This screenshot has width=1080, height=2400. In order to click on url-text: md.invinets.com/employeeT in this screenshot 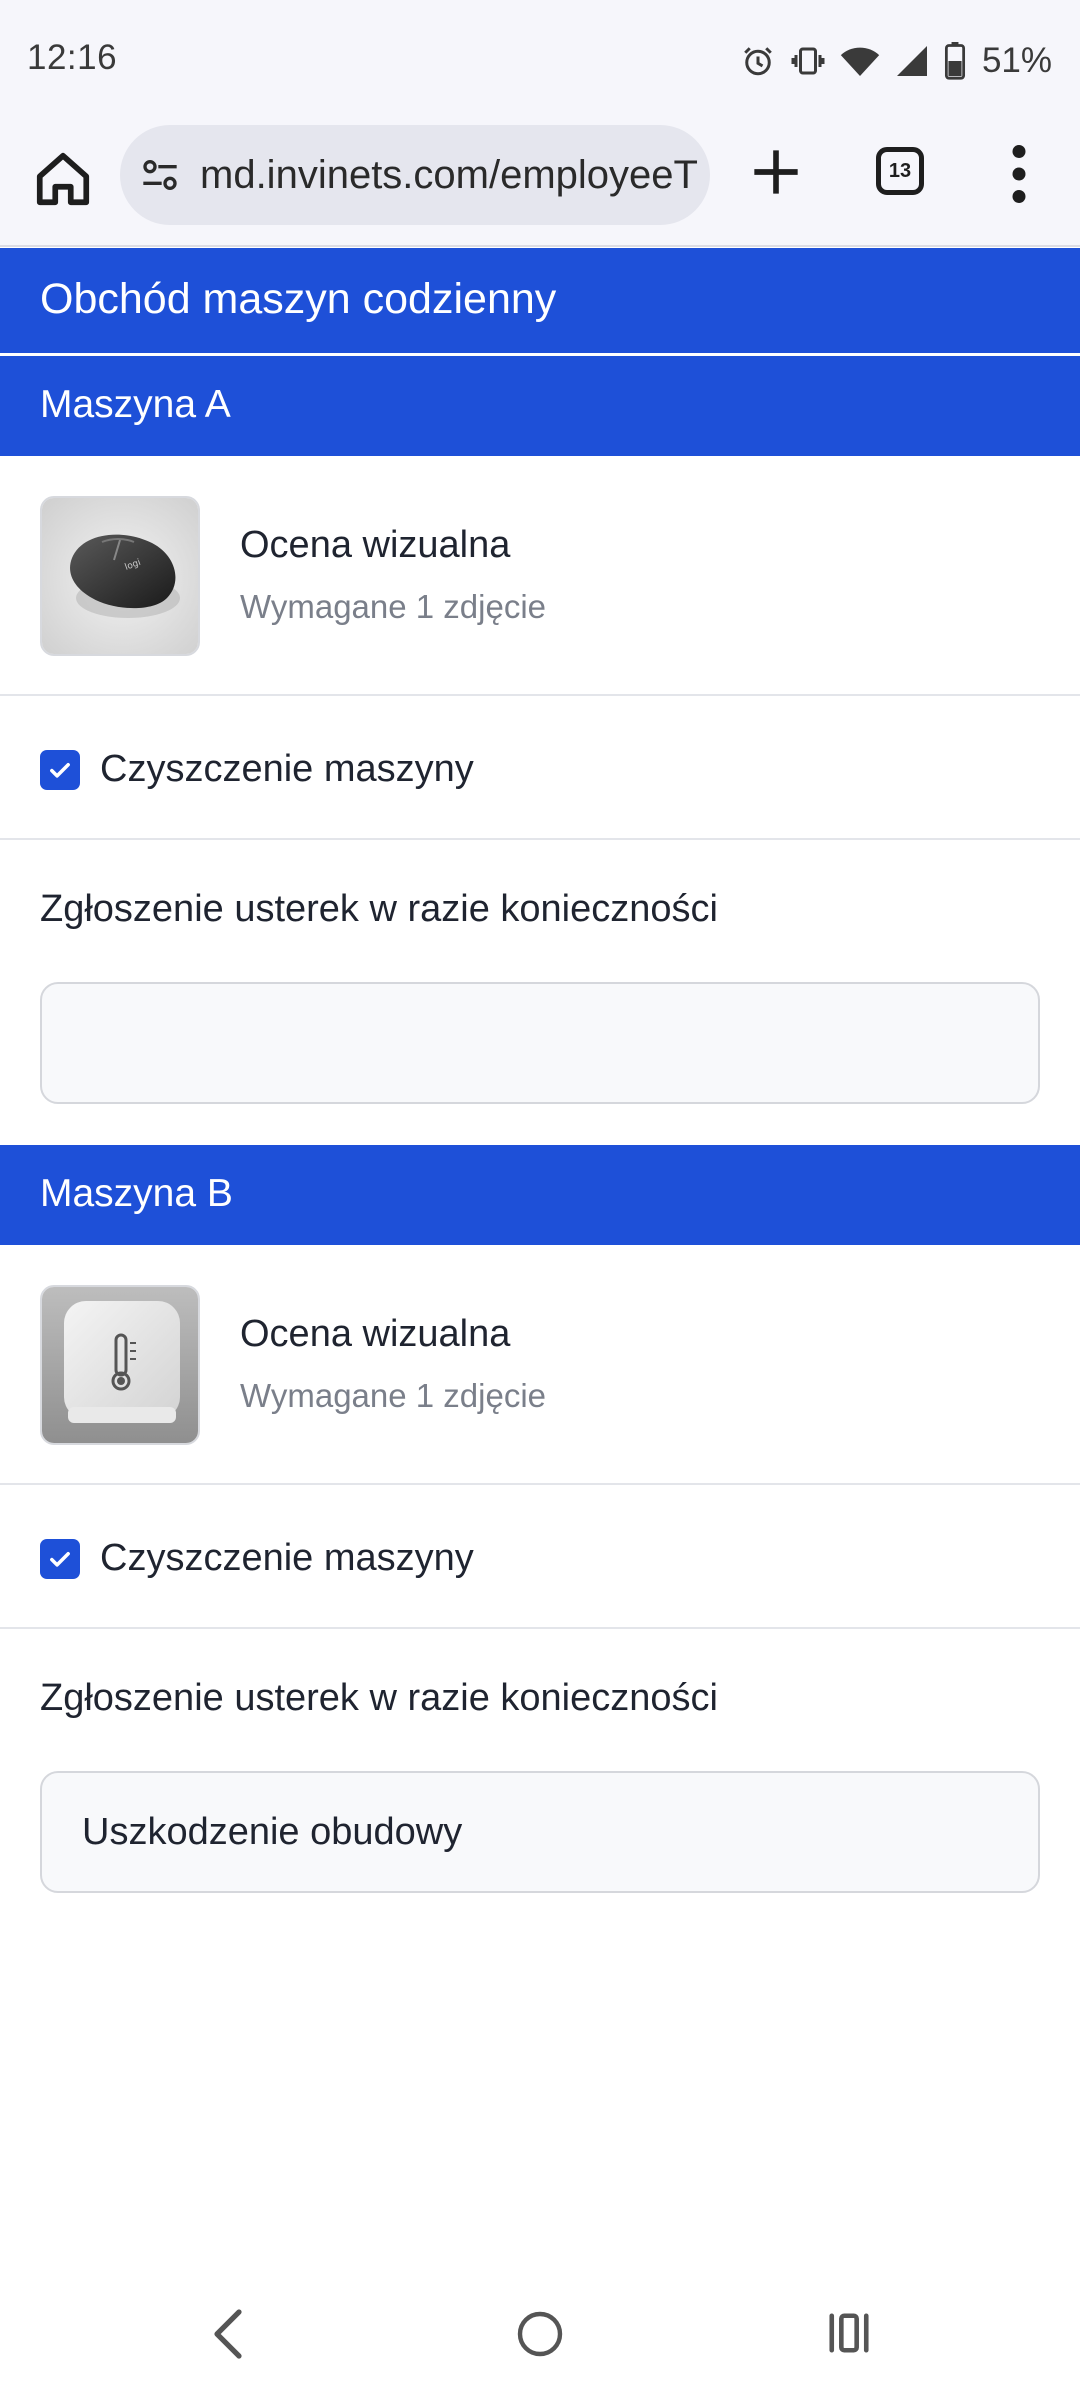, I will do `click(450, 175)`.